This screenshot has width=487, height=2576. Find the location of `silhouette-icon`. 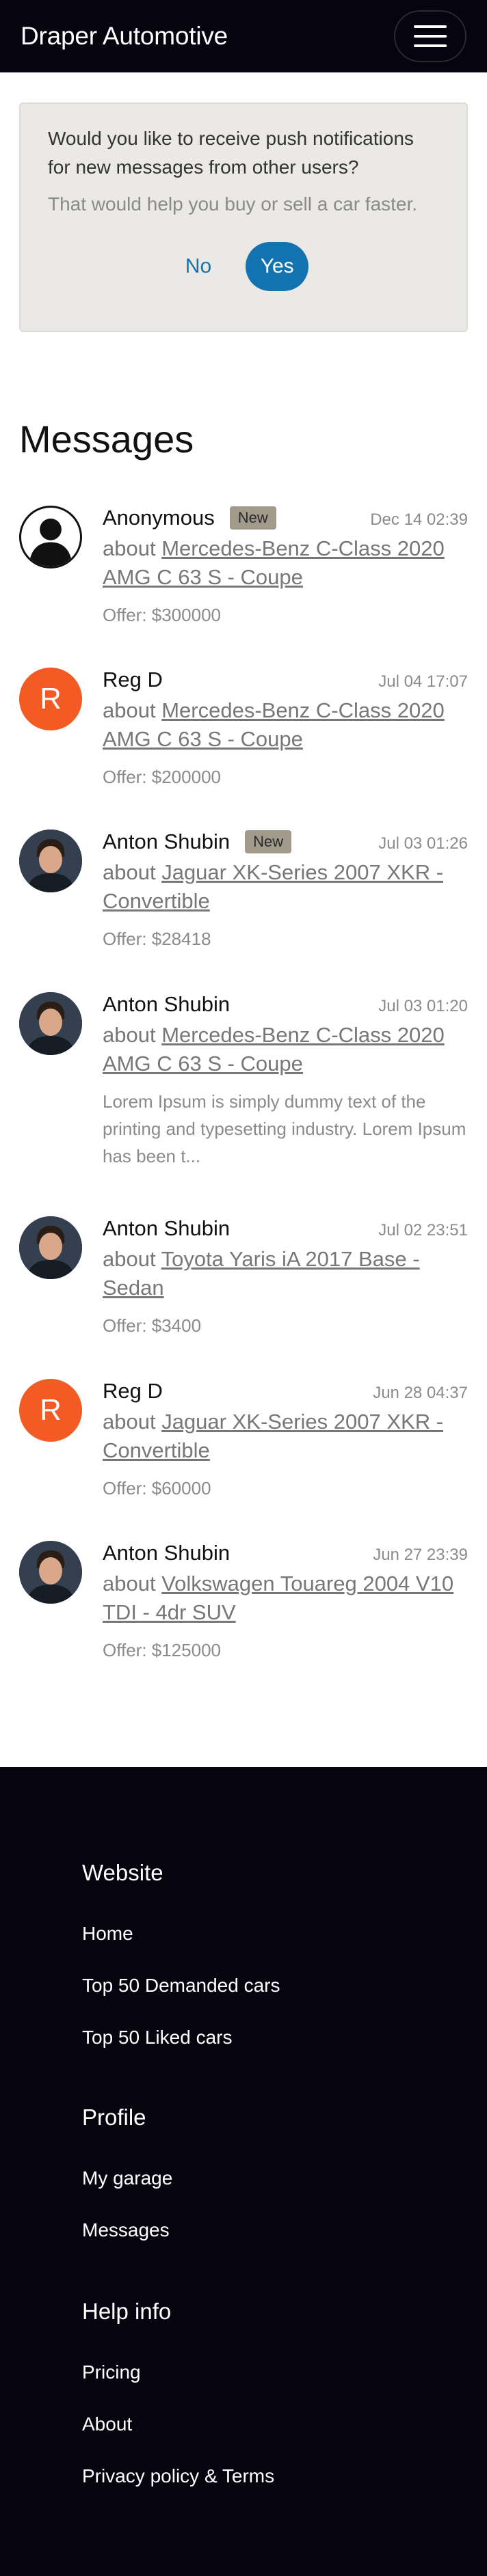

silhouette-icon is located at coordinates (51, 542).